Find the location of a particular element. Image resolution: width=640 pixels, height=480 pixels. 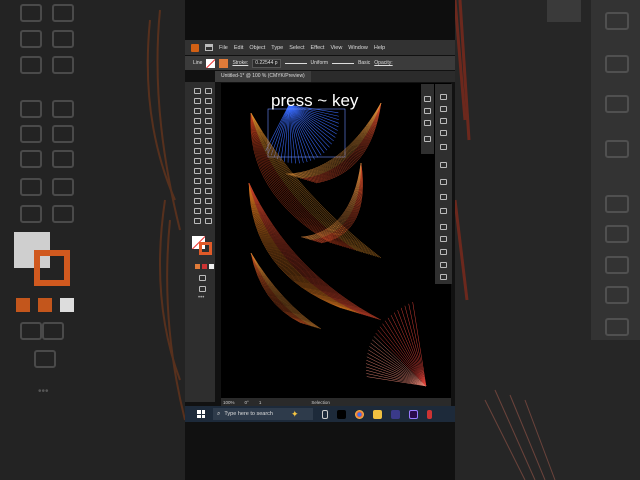

file-explorer-icon is located at coordinates (377, 414).